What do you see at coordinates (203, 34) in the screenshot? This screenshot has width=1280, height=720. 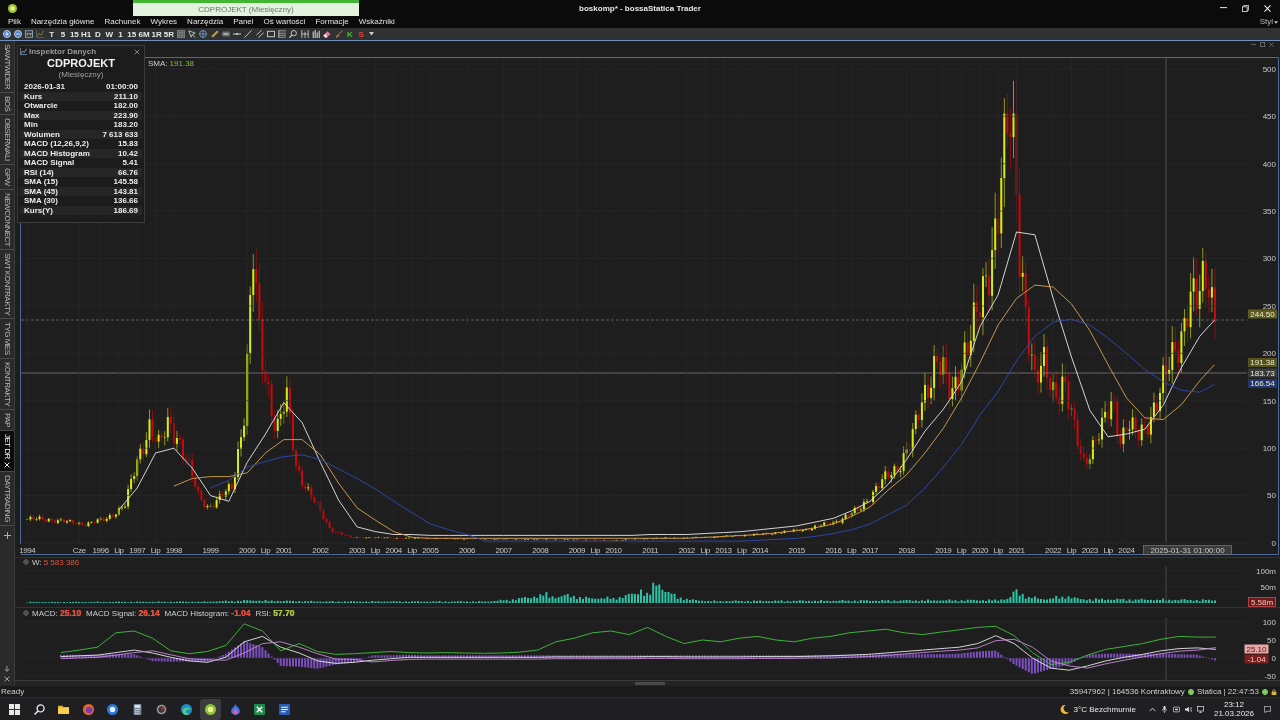 I see `crosshair-icon` at bounding box center [203, 34].